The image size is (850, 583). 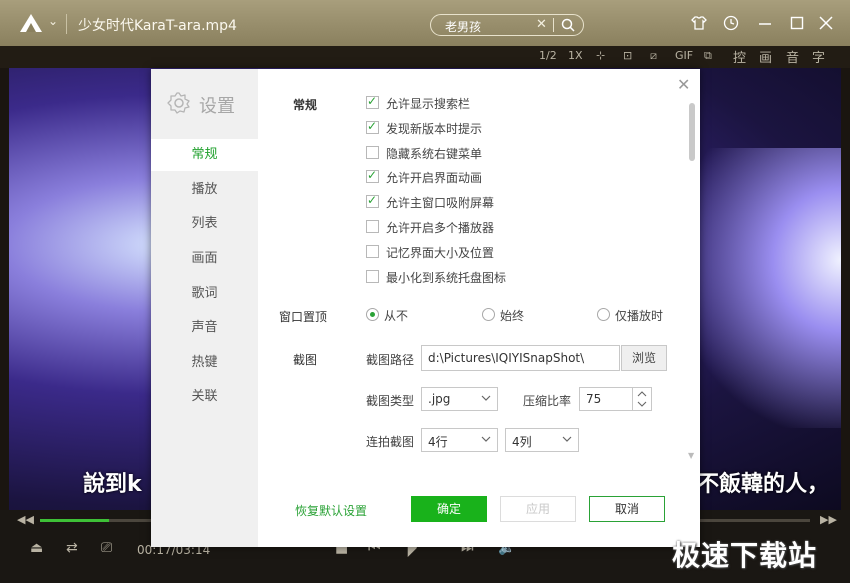 I want to click on screenshot-type-select: .jpg, so click(x=459, y=399).